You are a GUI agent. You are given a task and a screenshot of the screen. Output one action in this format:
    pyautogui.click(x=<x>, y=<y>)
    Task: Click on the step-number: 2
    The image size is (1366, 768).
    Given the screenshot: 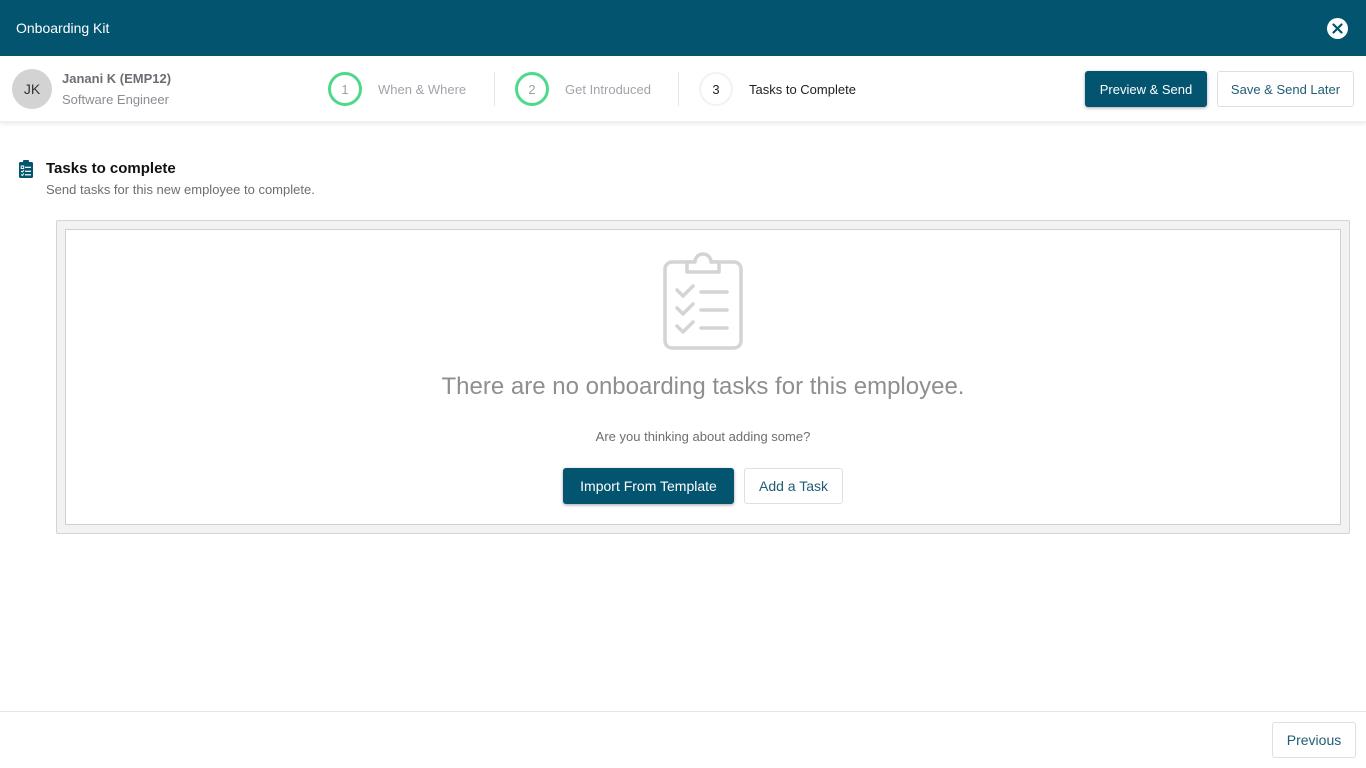 What is the action you would take?
    pyautogui.click(x=532, y=89)
    